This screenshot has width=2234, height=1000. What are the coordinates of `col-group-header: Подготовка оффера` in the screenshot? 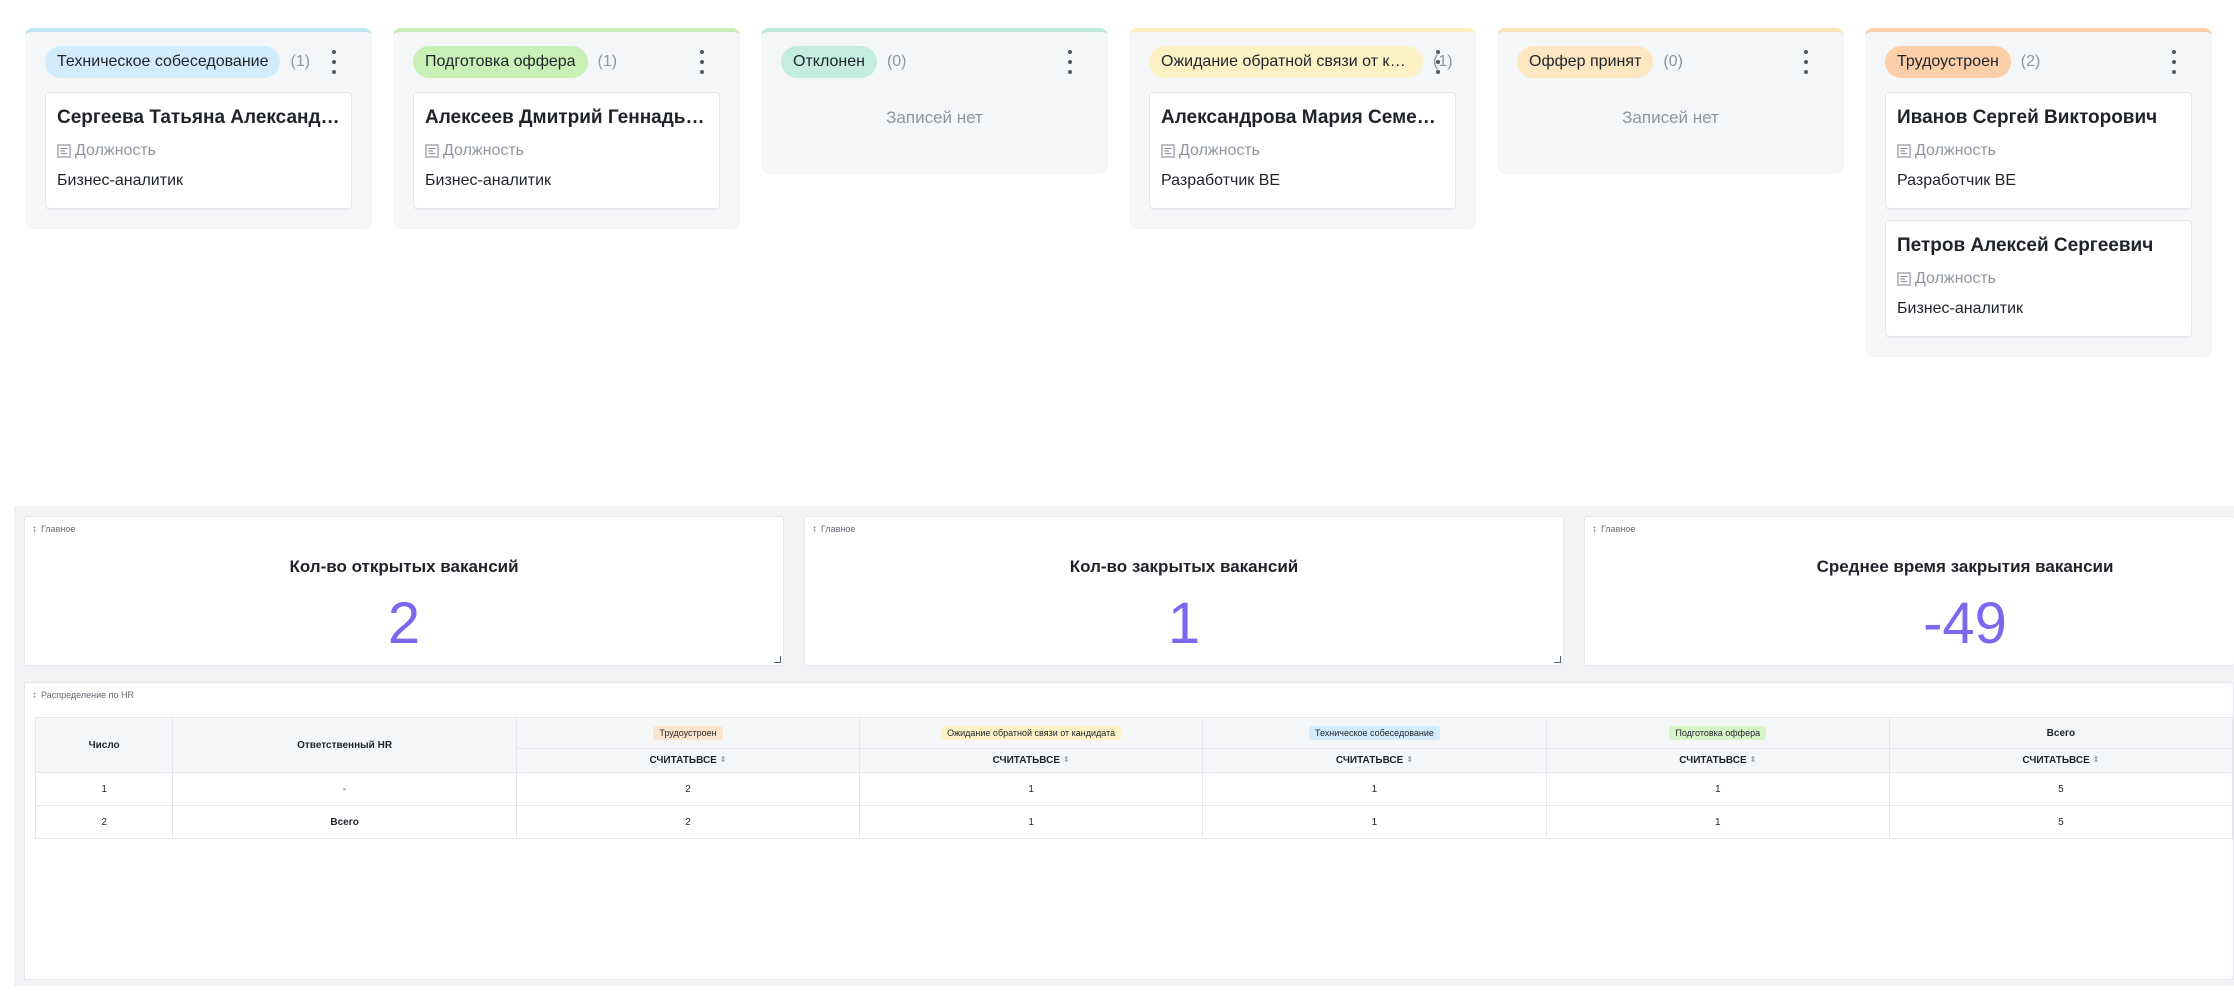 It's located at (1717, 733).